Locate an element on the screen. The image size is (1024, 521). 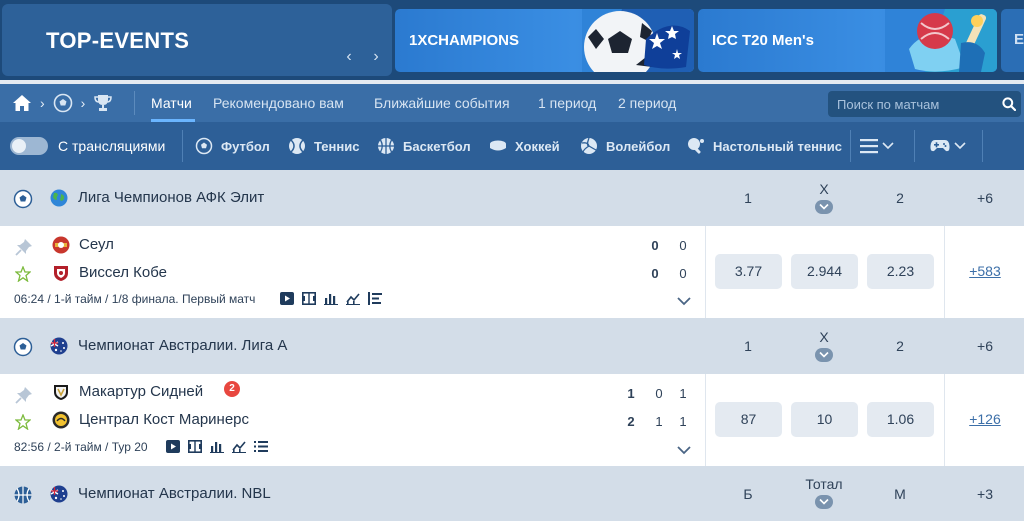
nav-divider is located at coordinates (134, 103).